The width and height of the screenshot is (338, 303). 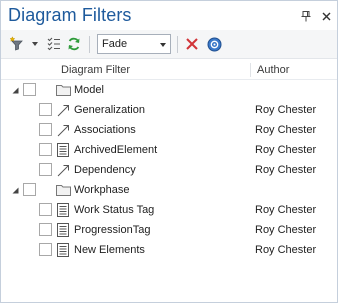 I want to click on tree-group-label: Workphase, so click(x=102, y=190).